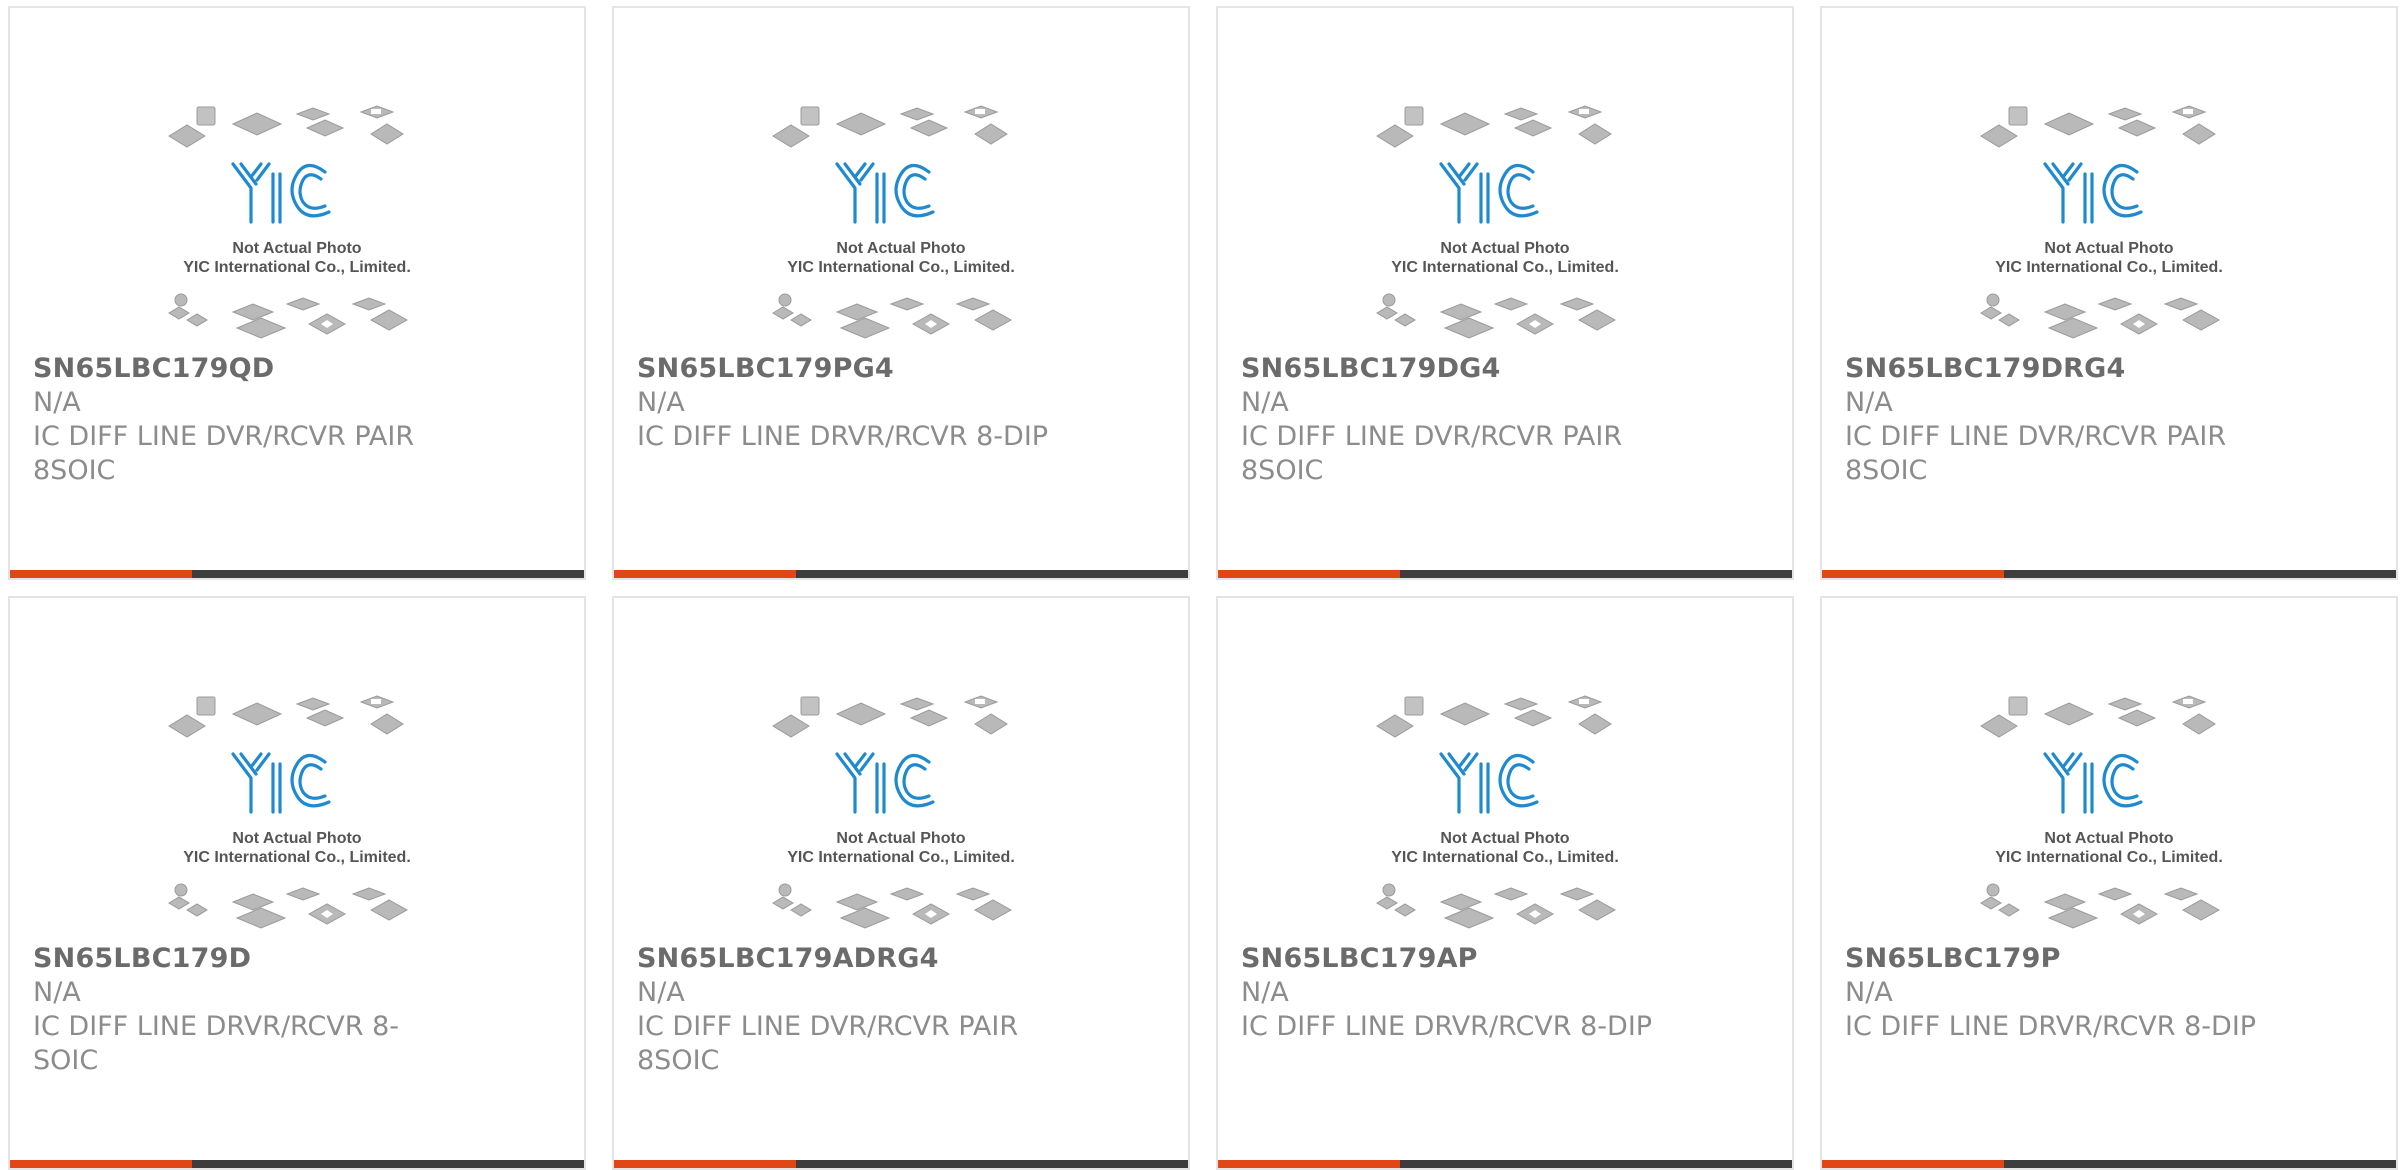  Describe the element at coordinates (298, 959) in the screenshot. I see `part-number-link: SN65LBC179D` at that location.